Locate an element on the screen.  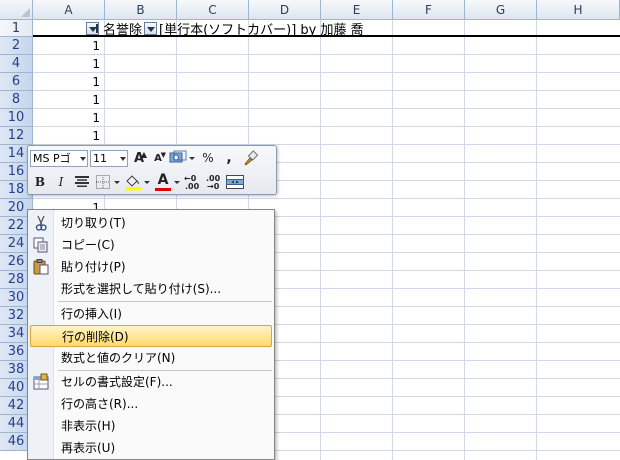
mini-toolbar-row-1: MS Pゴ 11 A ▲ A ▼ % , is located at coordinates (145, 158).